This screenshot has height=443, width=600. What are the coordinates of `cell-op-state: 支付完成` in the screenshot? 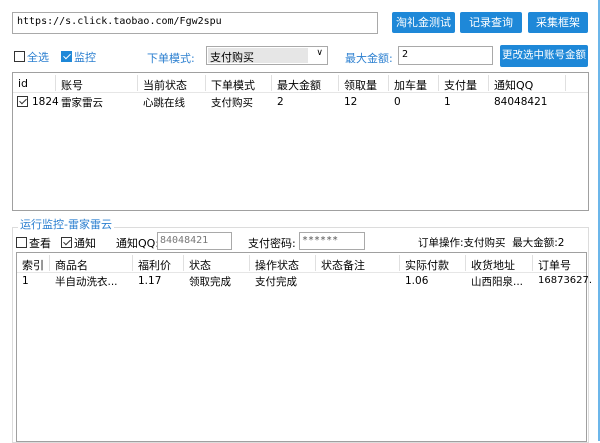 It's located at (276, 282).